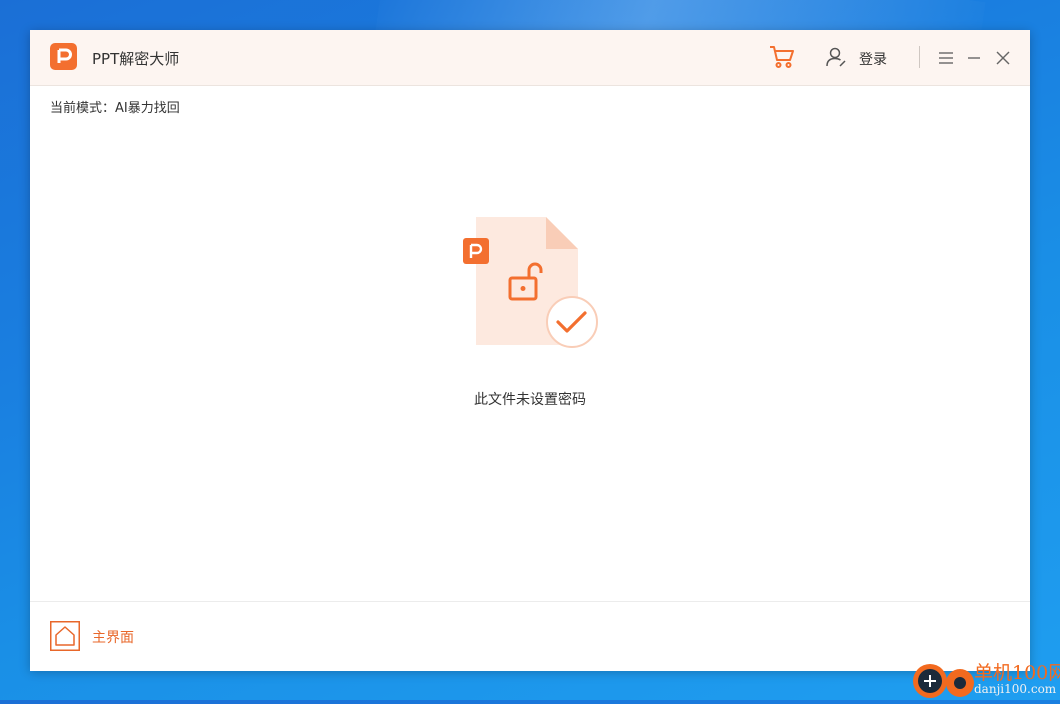  Describe the element at coordinates (1017, 673) in the screenshot. I see `watermark-text: 单机100网` at that location.